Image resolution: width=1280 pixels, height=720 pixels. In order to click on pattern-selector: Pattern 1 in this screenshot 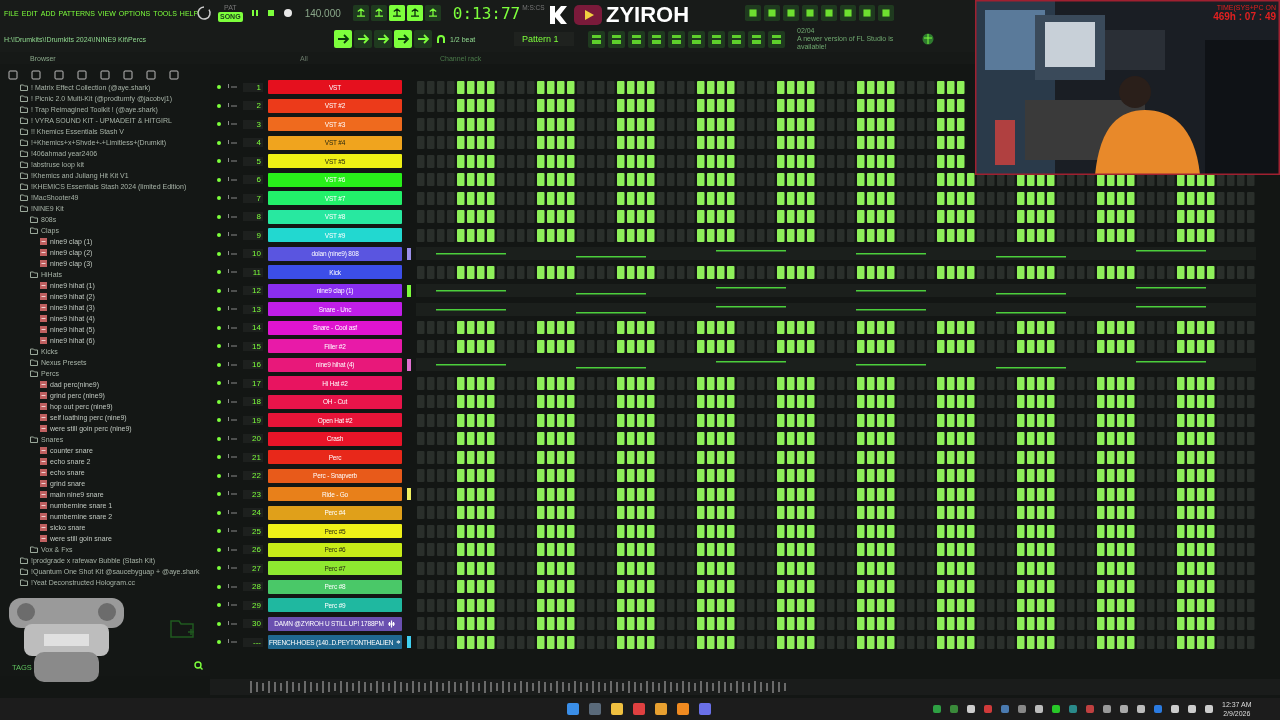, I will do `click(544, 39)`.